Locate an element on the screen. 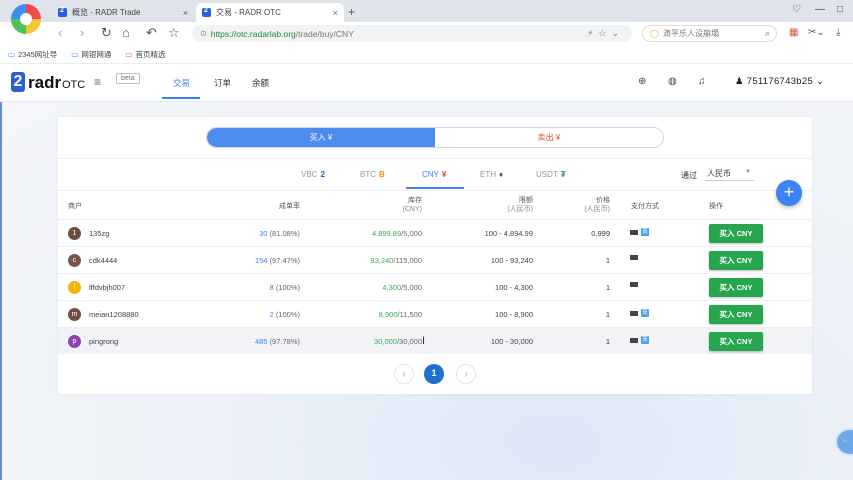  buy-sell-toggle: 买入 ¥ 卖出 ¥ is located at coordinates (435, 137).